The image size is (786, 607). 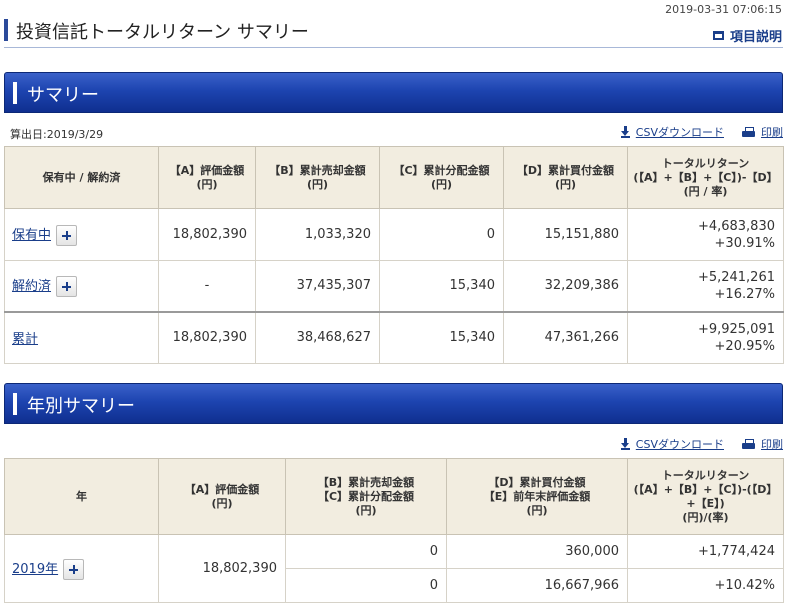 What do you see at coordinates (705, 234) in the screenshot?
I see `cell-total-return: +4,683,830 +30.91%` at bounding box center [705, 234].